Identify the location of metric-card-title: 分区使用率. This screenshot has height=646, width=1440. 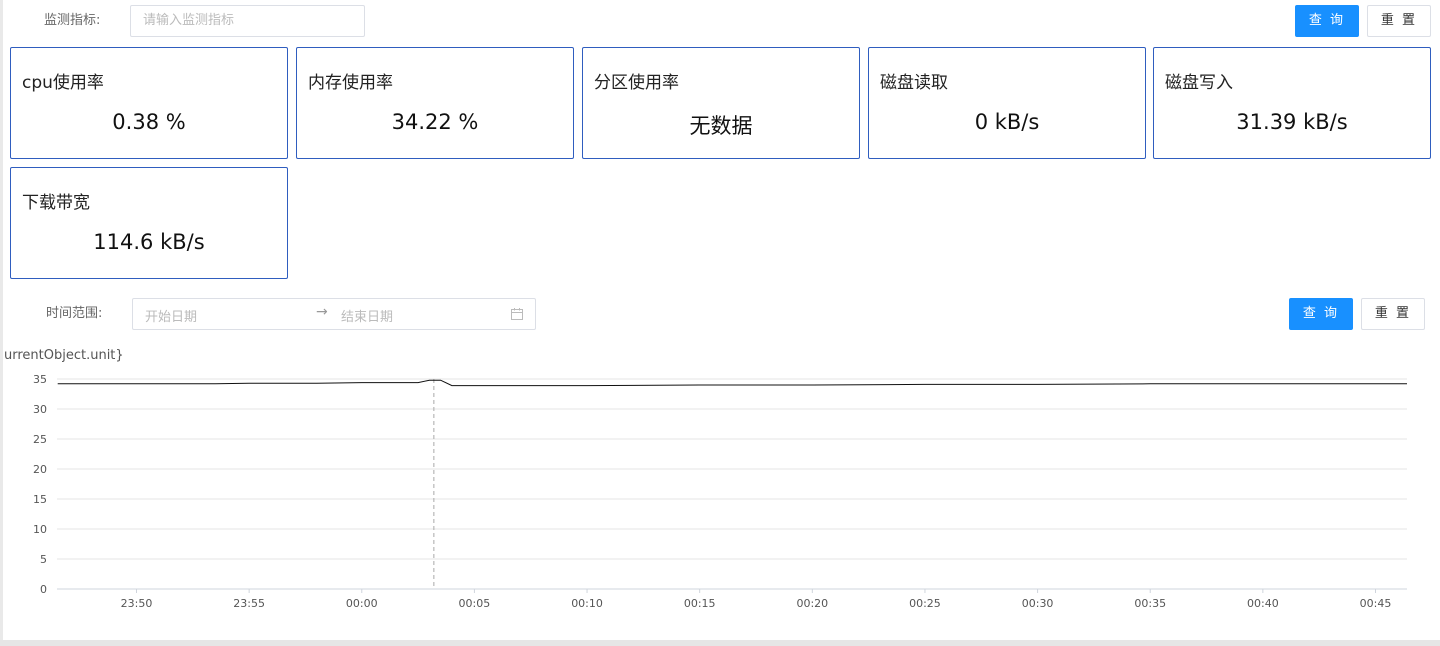
(636, 83).